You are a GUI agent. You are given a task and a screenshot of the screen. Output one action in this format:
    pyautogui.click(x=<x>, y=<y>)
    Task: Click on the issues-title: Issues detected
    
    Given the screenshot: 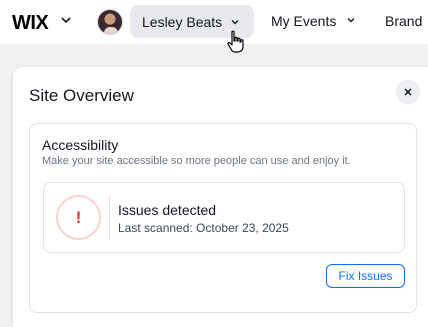 What is the action you would take?
    pyautogui.click(x=167, y=210)
    